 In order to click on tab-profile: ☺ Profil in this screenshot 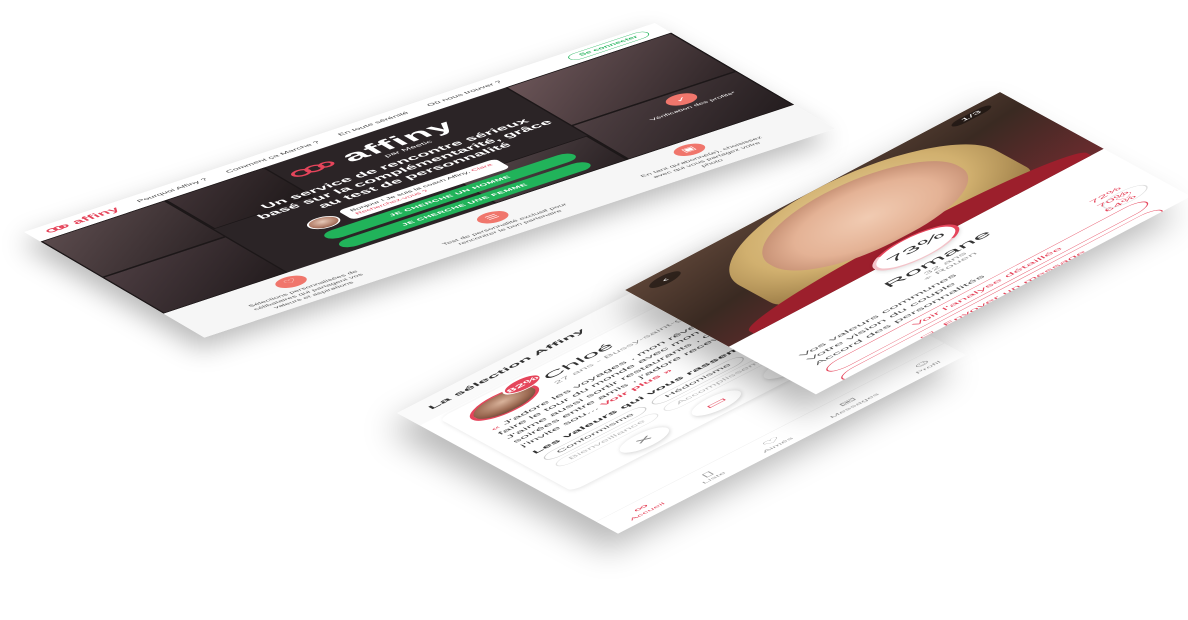, I will do `click(924, 365)`.